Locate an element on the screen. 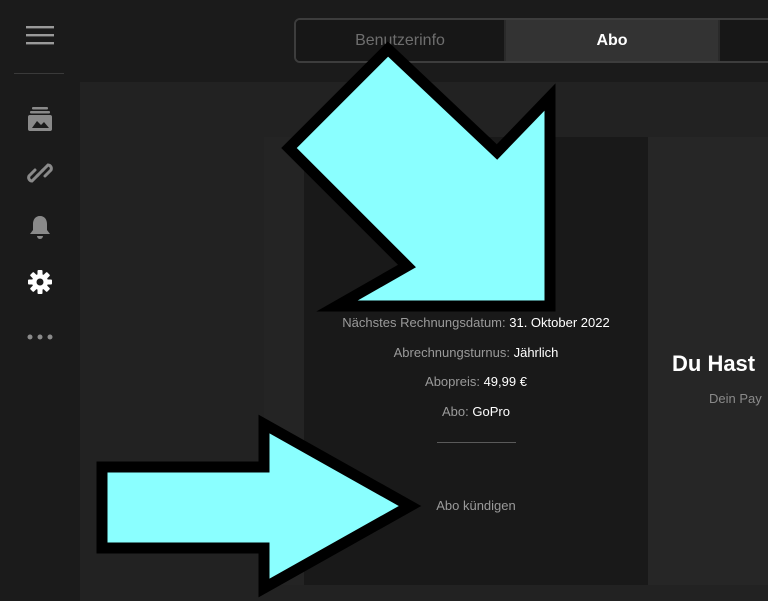  plan-row: Abo: GoPro is located at coordinates (476, 411).